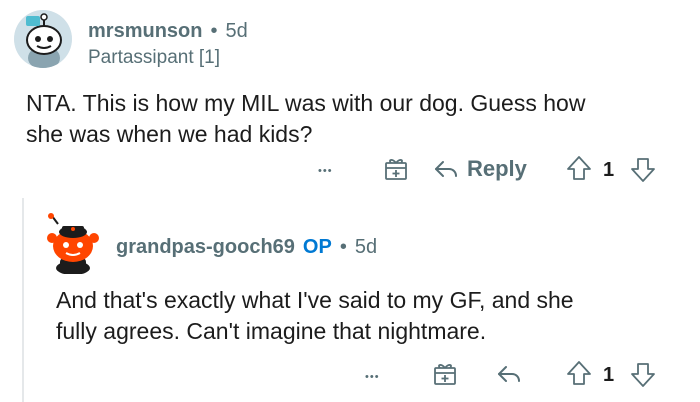 The width and height of the screenshot is (700, 402). I want to click on thread-line, so click(23, 300).